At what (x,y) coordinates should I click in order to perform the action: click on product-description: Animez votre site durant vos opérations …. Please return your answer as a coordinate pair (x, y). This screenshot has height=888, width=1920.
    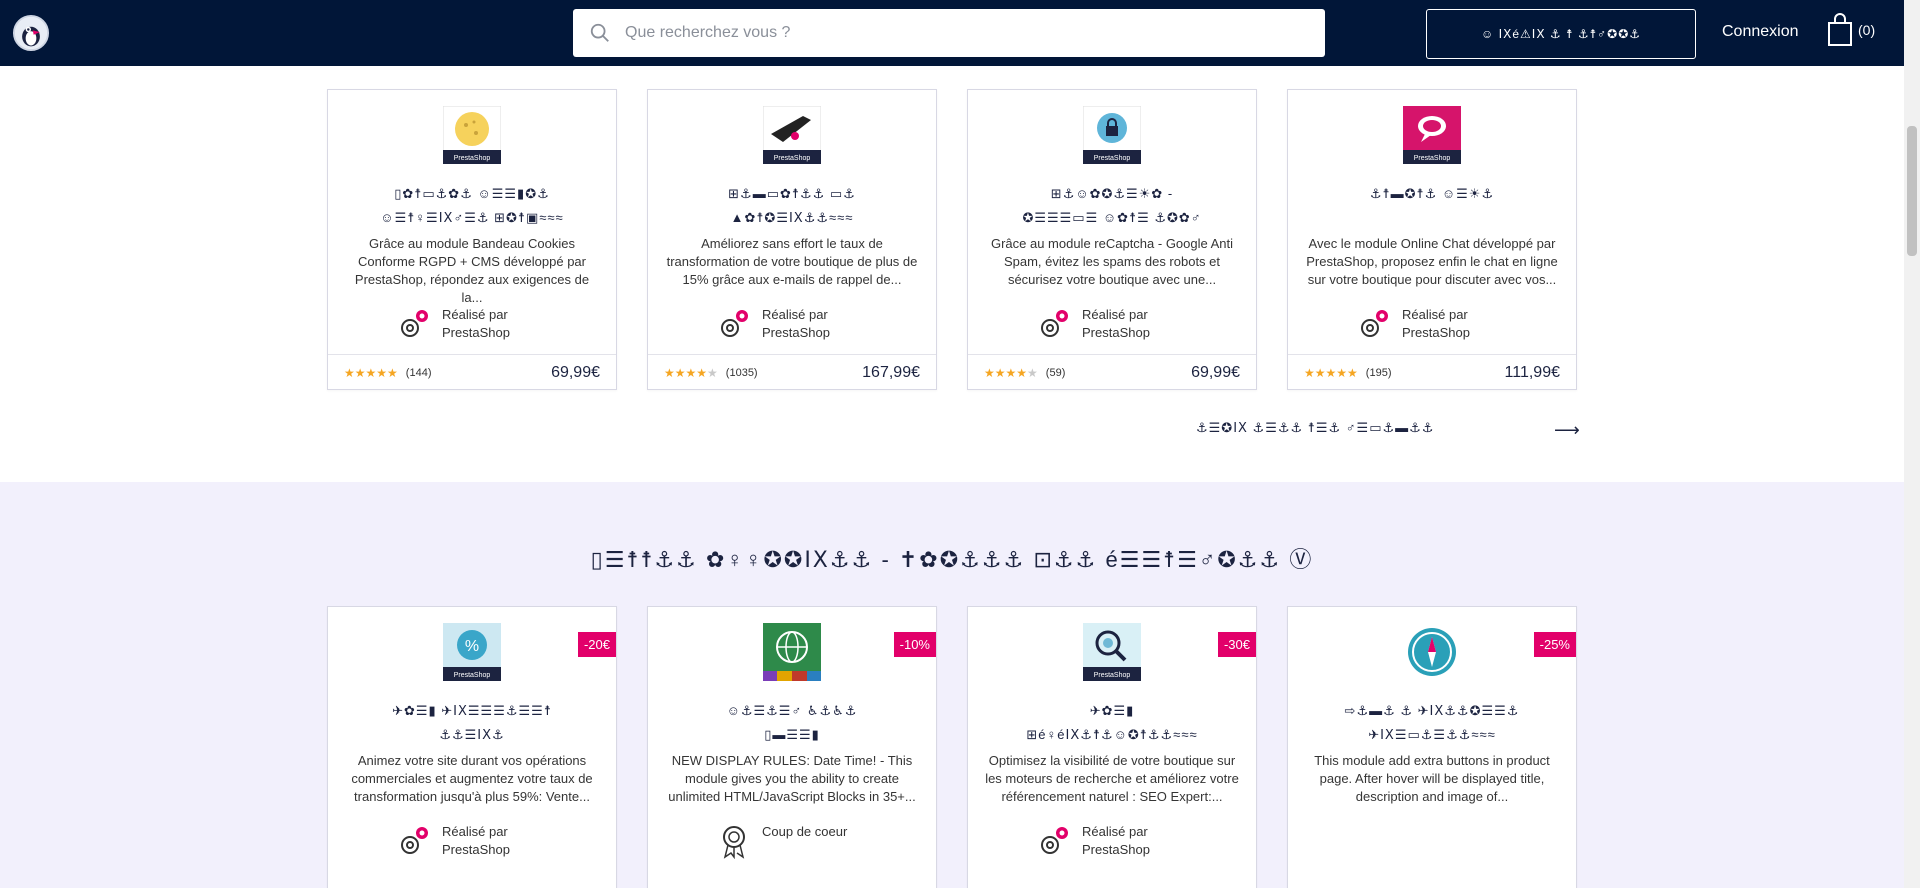
    Looking at the image, I should click on (472, 778).